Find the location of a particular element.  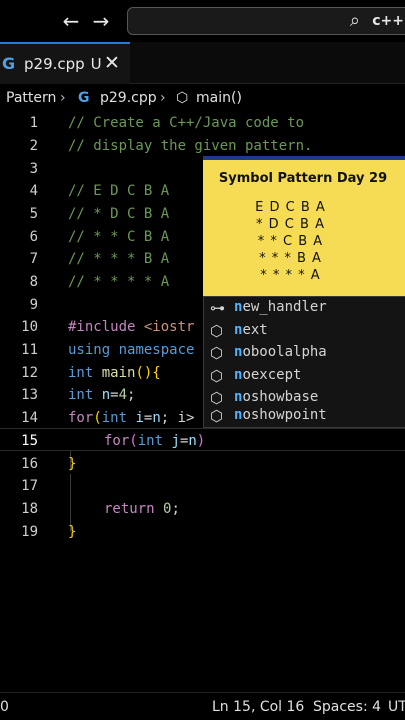

code-line-6: // * * C B A is located at coordinates (119, 237).